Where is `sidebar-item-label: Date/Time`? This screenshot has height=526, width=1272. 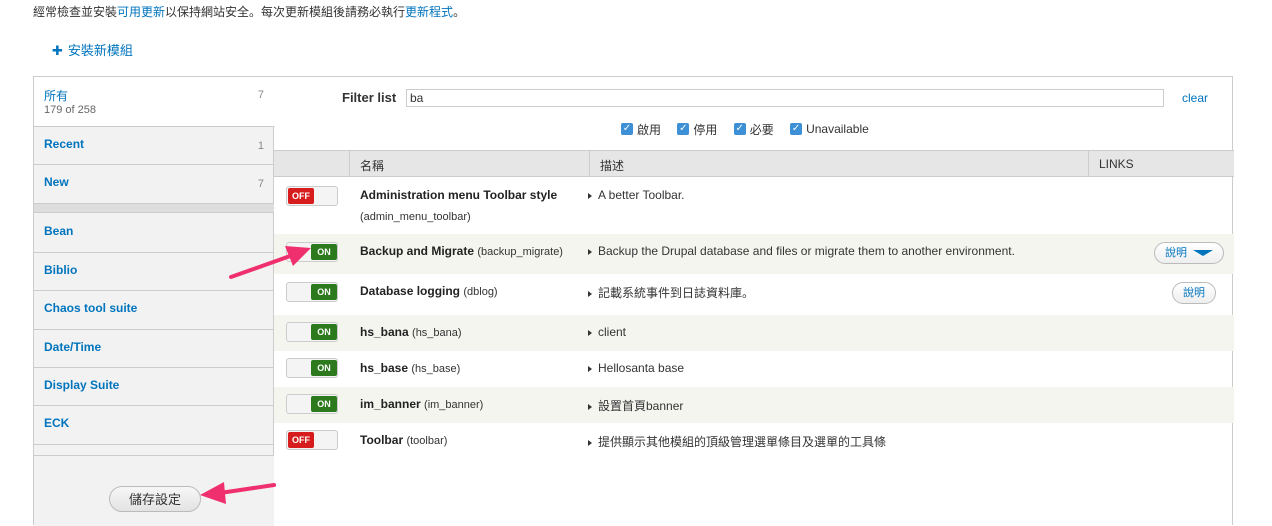 sidebar-item-label: Date/Time is located at coordinates (73, 347).